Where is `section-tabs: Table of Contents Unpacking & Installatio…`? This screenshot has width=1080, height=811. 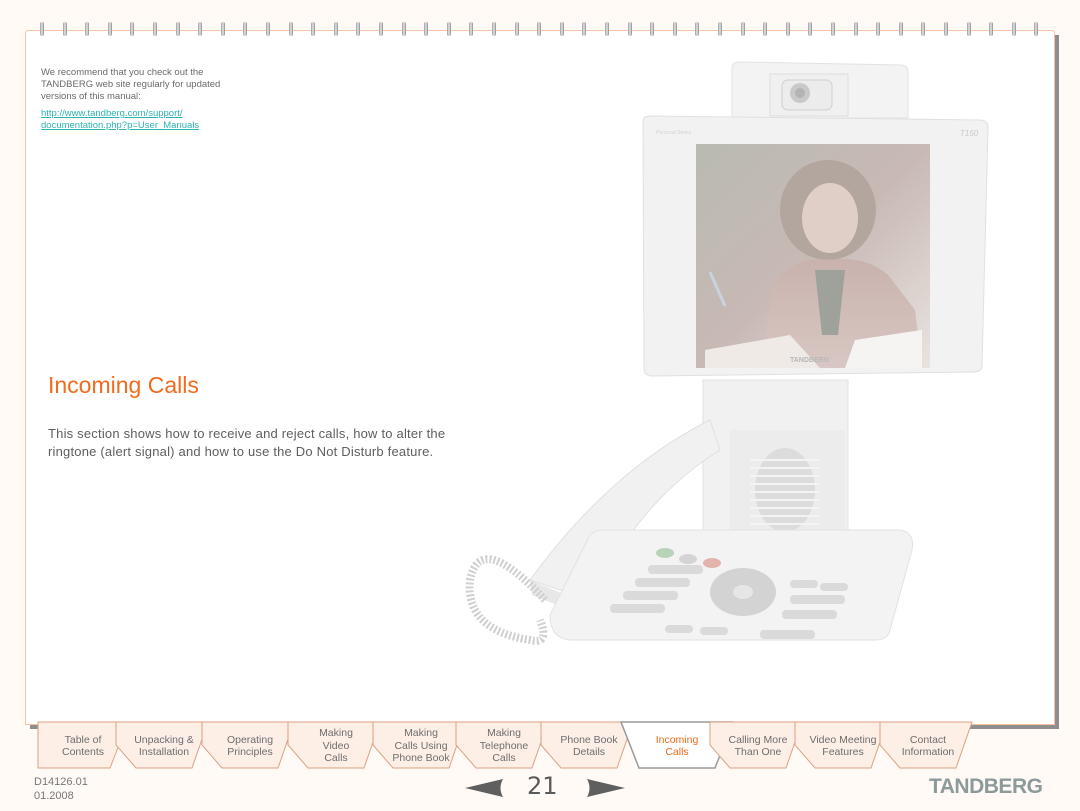
section-tabs: Table of Contents Unpacking & Installatio… is located at coordinates (540, 747).